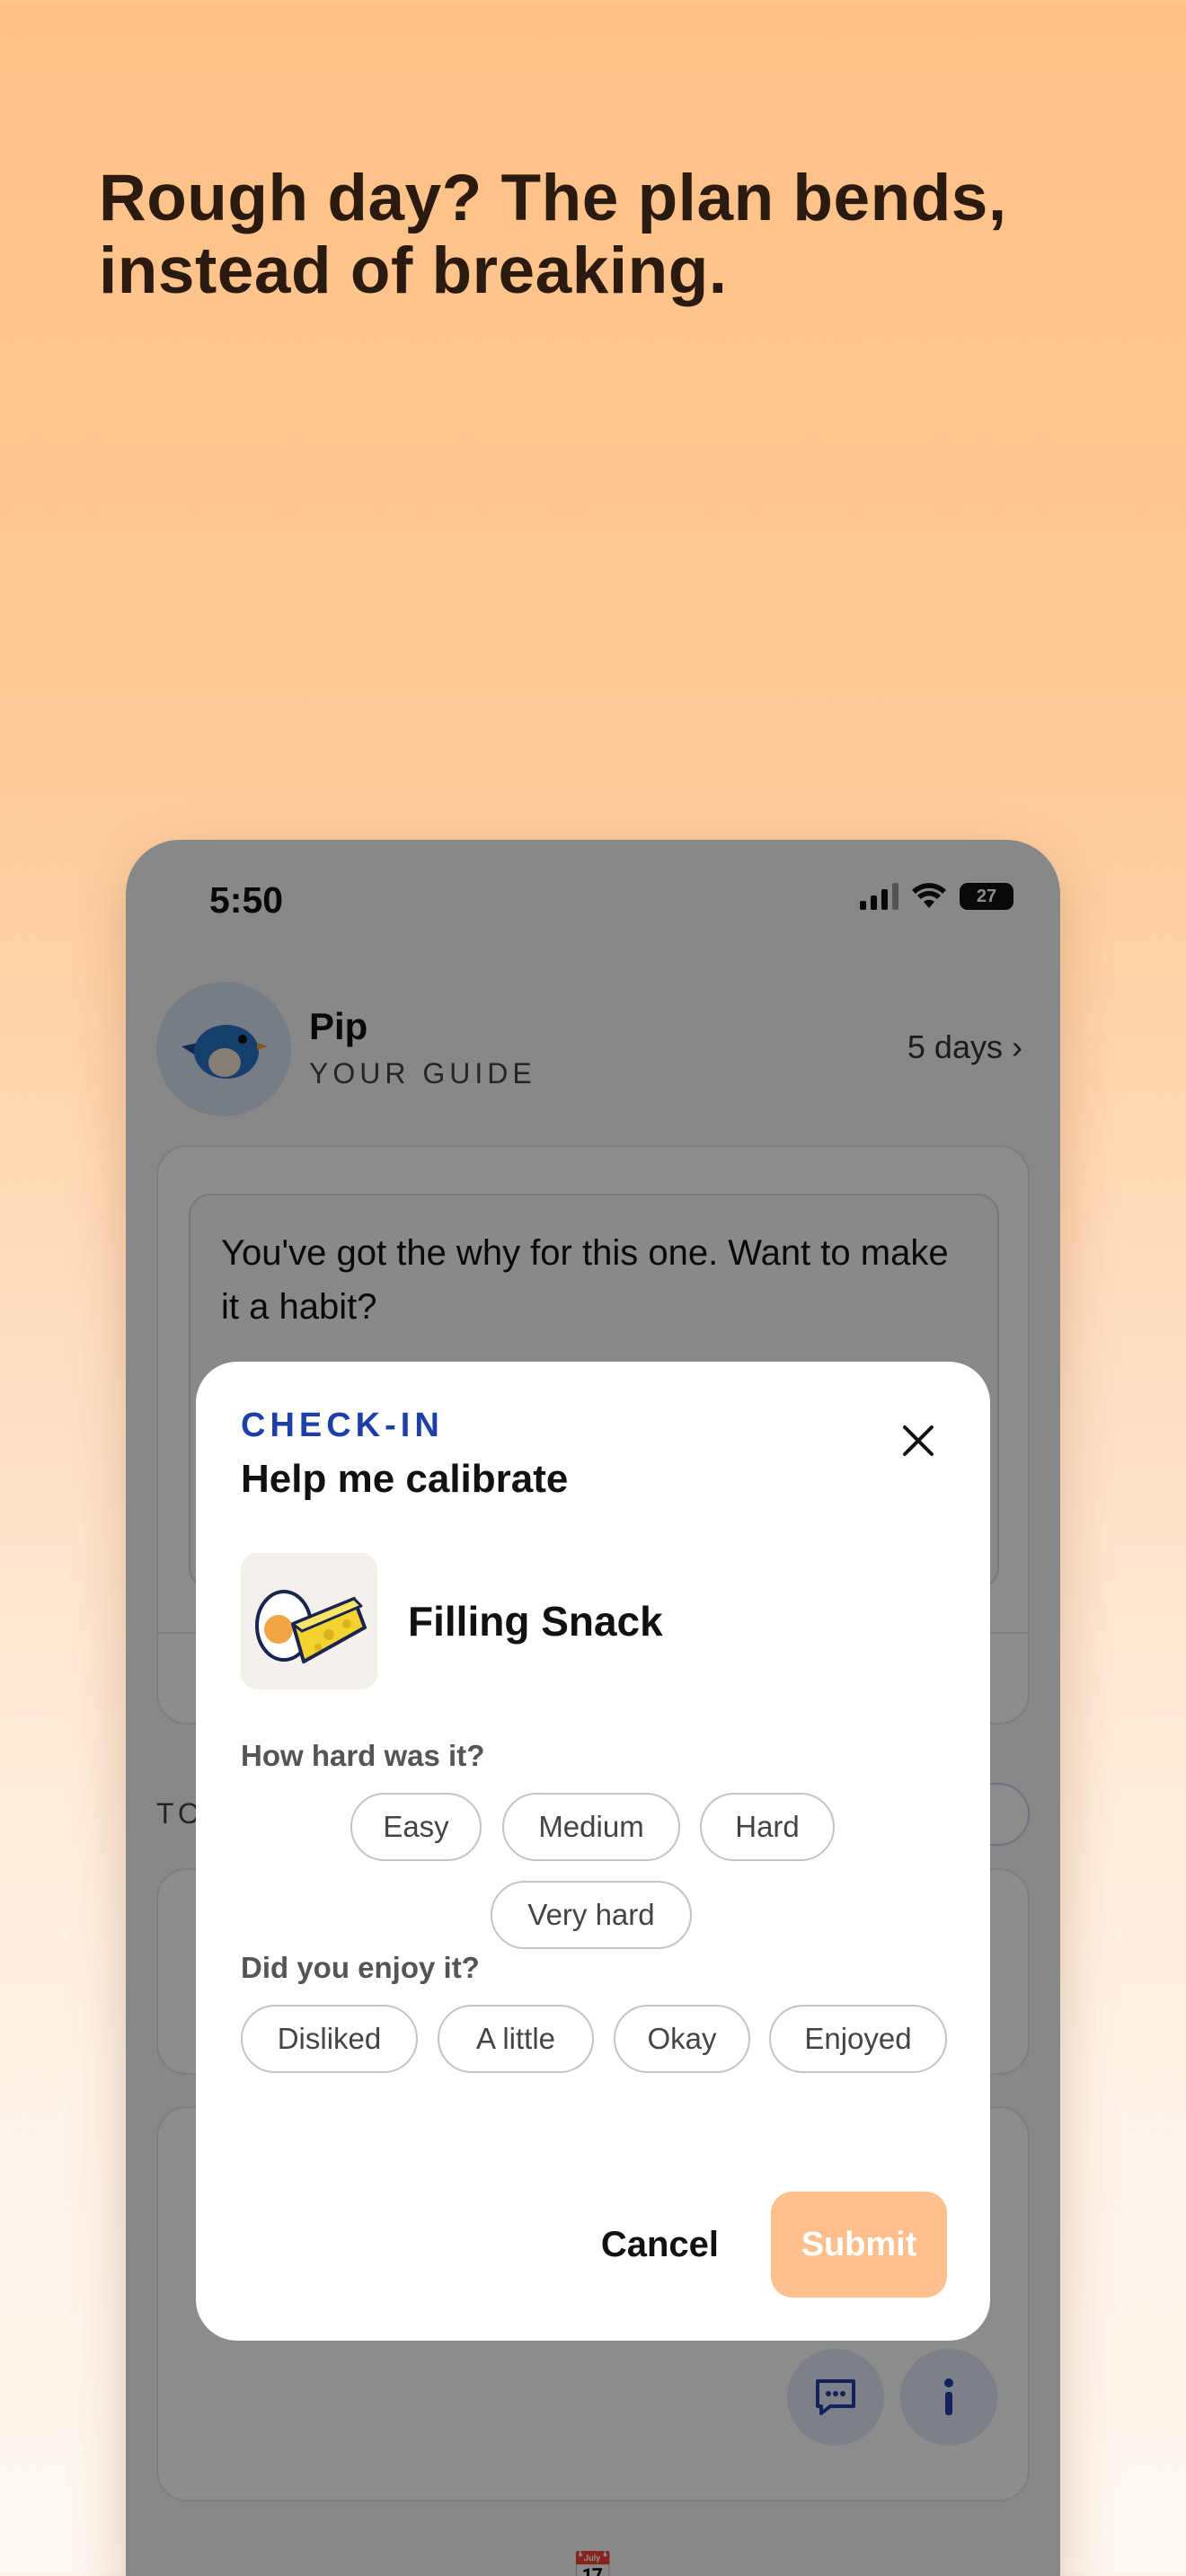 This screenshot has width=1186, height=2576. Describe the element at coordinates (660, 2245) in the screenshot. I see `cancel-button: Cancel` at that location.